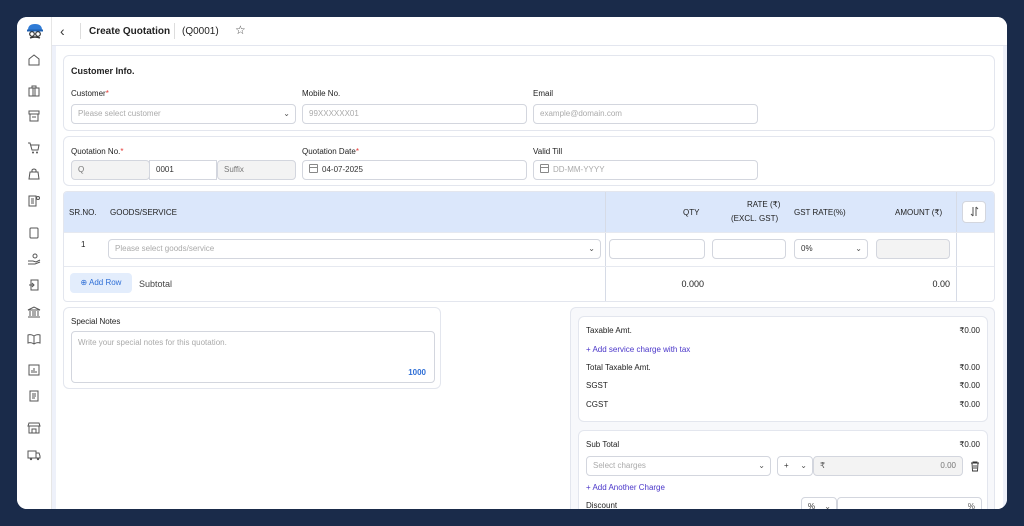 The image size is (1024, 526). Describe the element at coordinates (529, 212) in the screenshot. I see `table-header` at that location.